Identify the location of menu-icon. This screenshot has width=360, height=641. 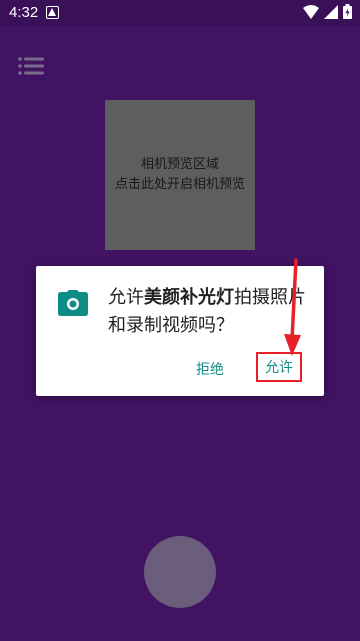
(31, 66).